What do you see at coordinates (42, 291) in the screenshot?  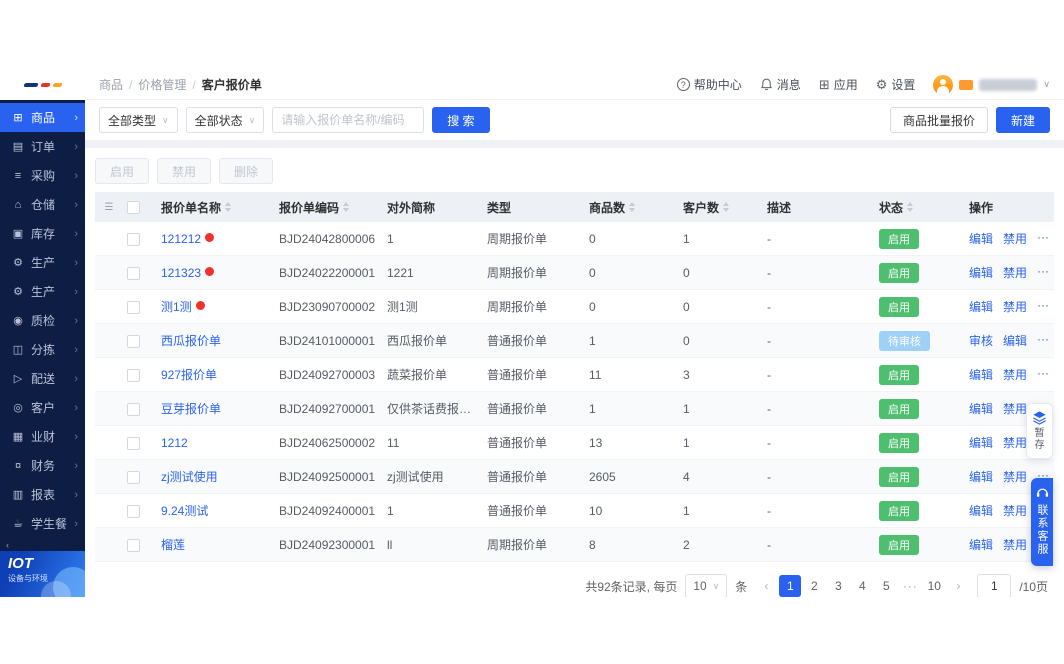 I see `sidebar-item-production-2: ⚙ 生产 ›` at bounding box center [42, 291].